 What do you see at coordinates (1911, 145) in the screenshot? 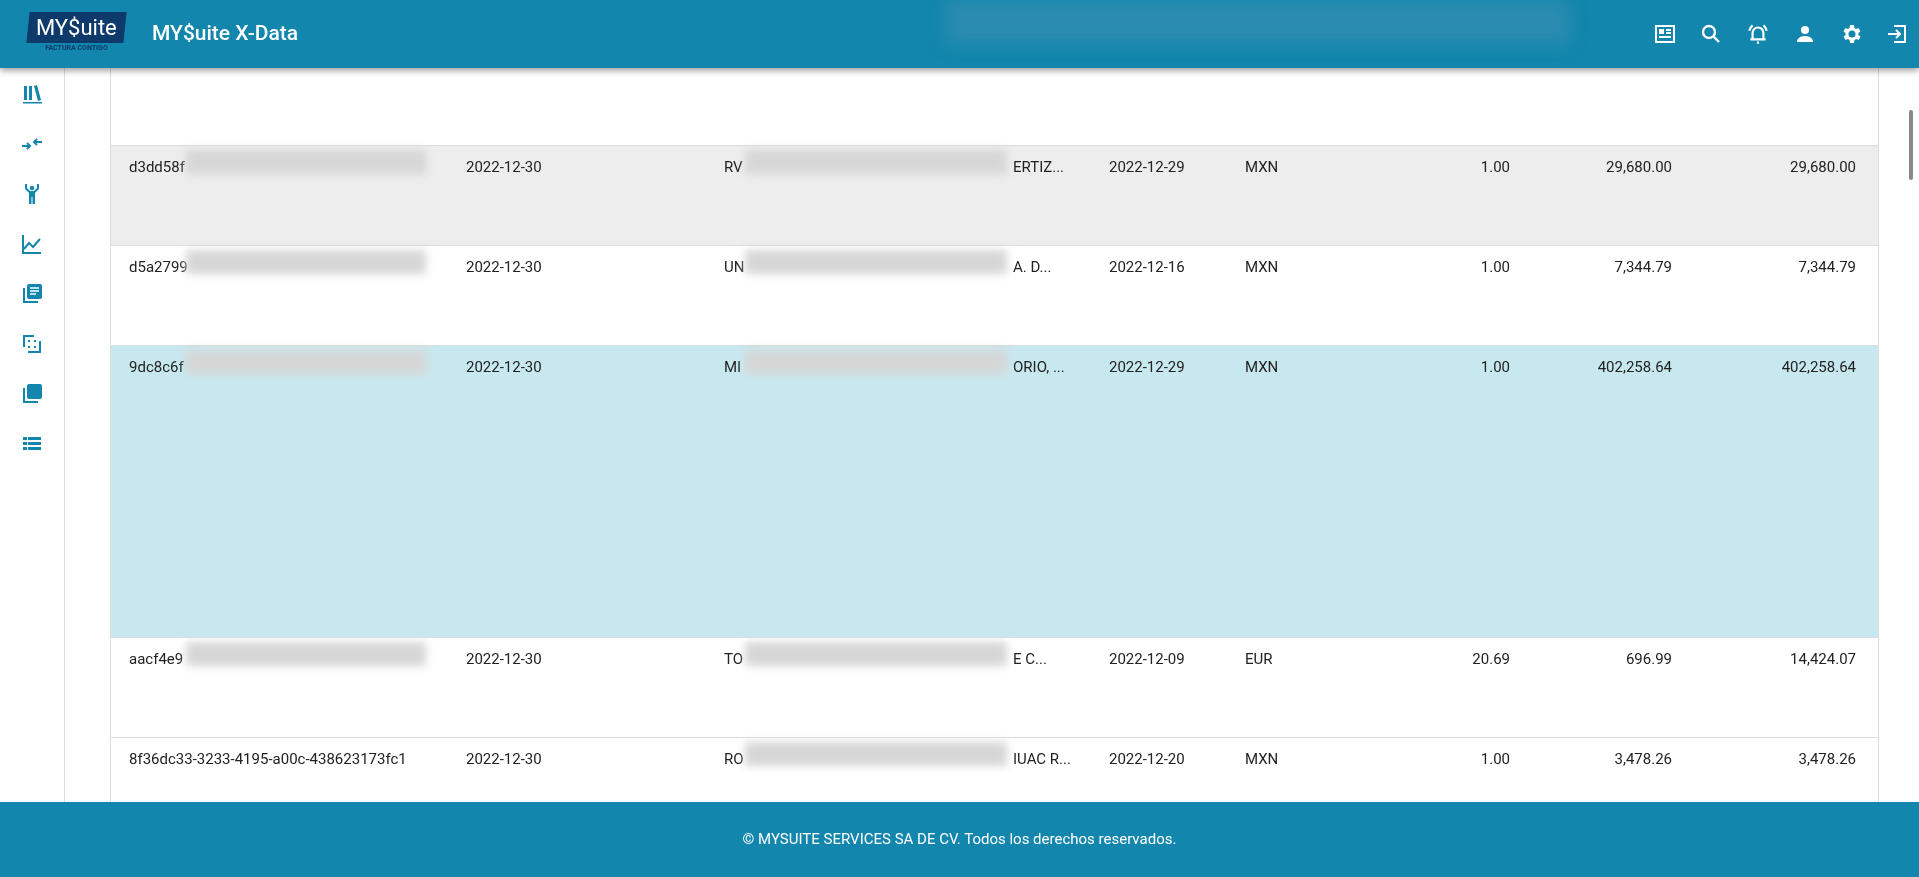
I see `scrollbar-thumb` at bounding box center [1911, 145].